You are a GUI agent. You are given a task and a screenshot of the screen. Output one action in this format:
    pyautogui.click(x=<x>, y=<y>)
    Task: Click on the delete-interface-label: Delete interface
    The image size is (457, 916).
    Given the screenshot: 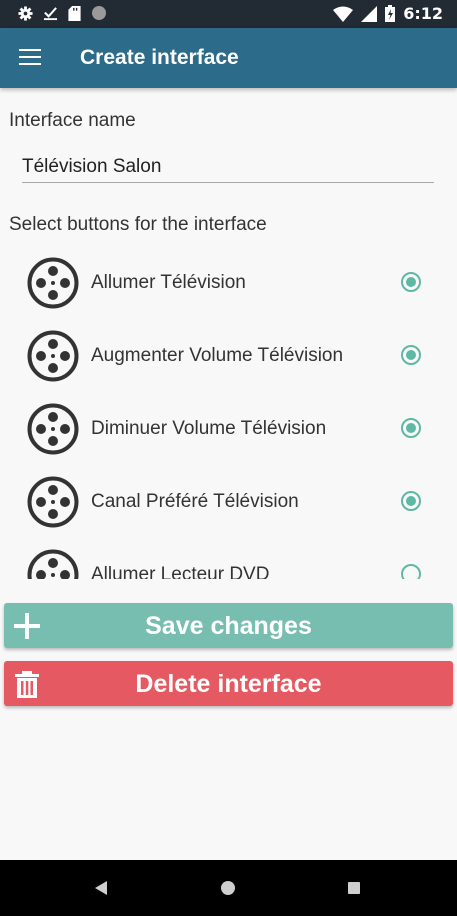 What is the action you would take?
    pyautogui.click(x=228, y=684)
    